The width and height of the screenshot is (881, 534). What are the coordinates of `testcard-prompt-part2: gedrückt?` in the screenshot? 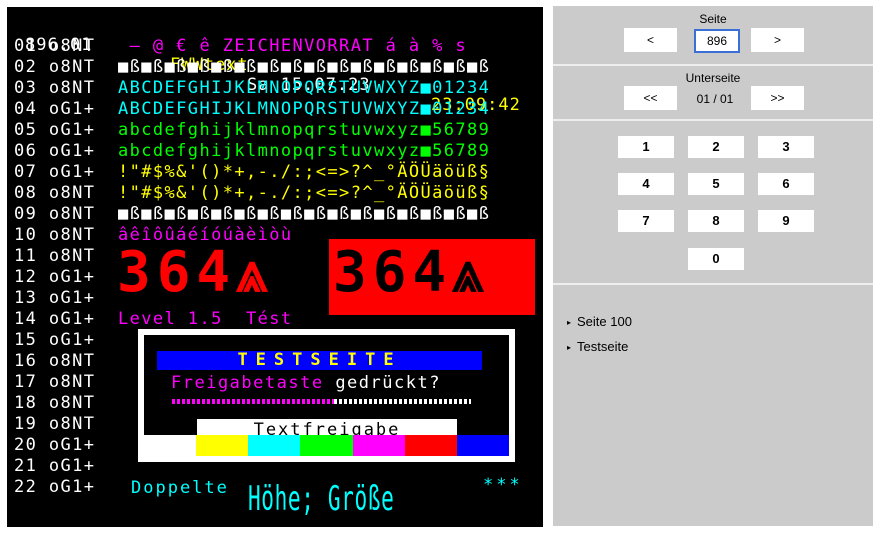 It's located at (388, 383).